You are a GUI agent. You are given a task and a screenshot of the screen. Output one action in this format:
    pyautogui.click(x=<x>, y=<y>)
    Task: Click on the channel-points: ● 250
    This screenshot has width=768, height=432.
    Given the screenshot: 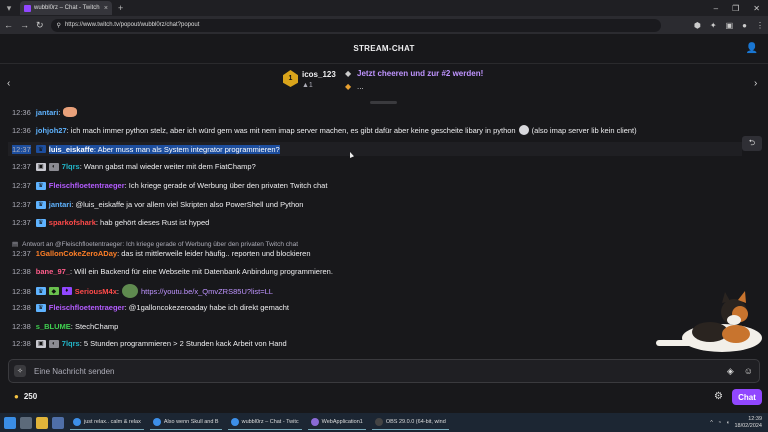 What is the action you would take?
    pyautogui.click(x=25, y=396)
    